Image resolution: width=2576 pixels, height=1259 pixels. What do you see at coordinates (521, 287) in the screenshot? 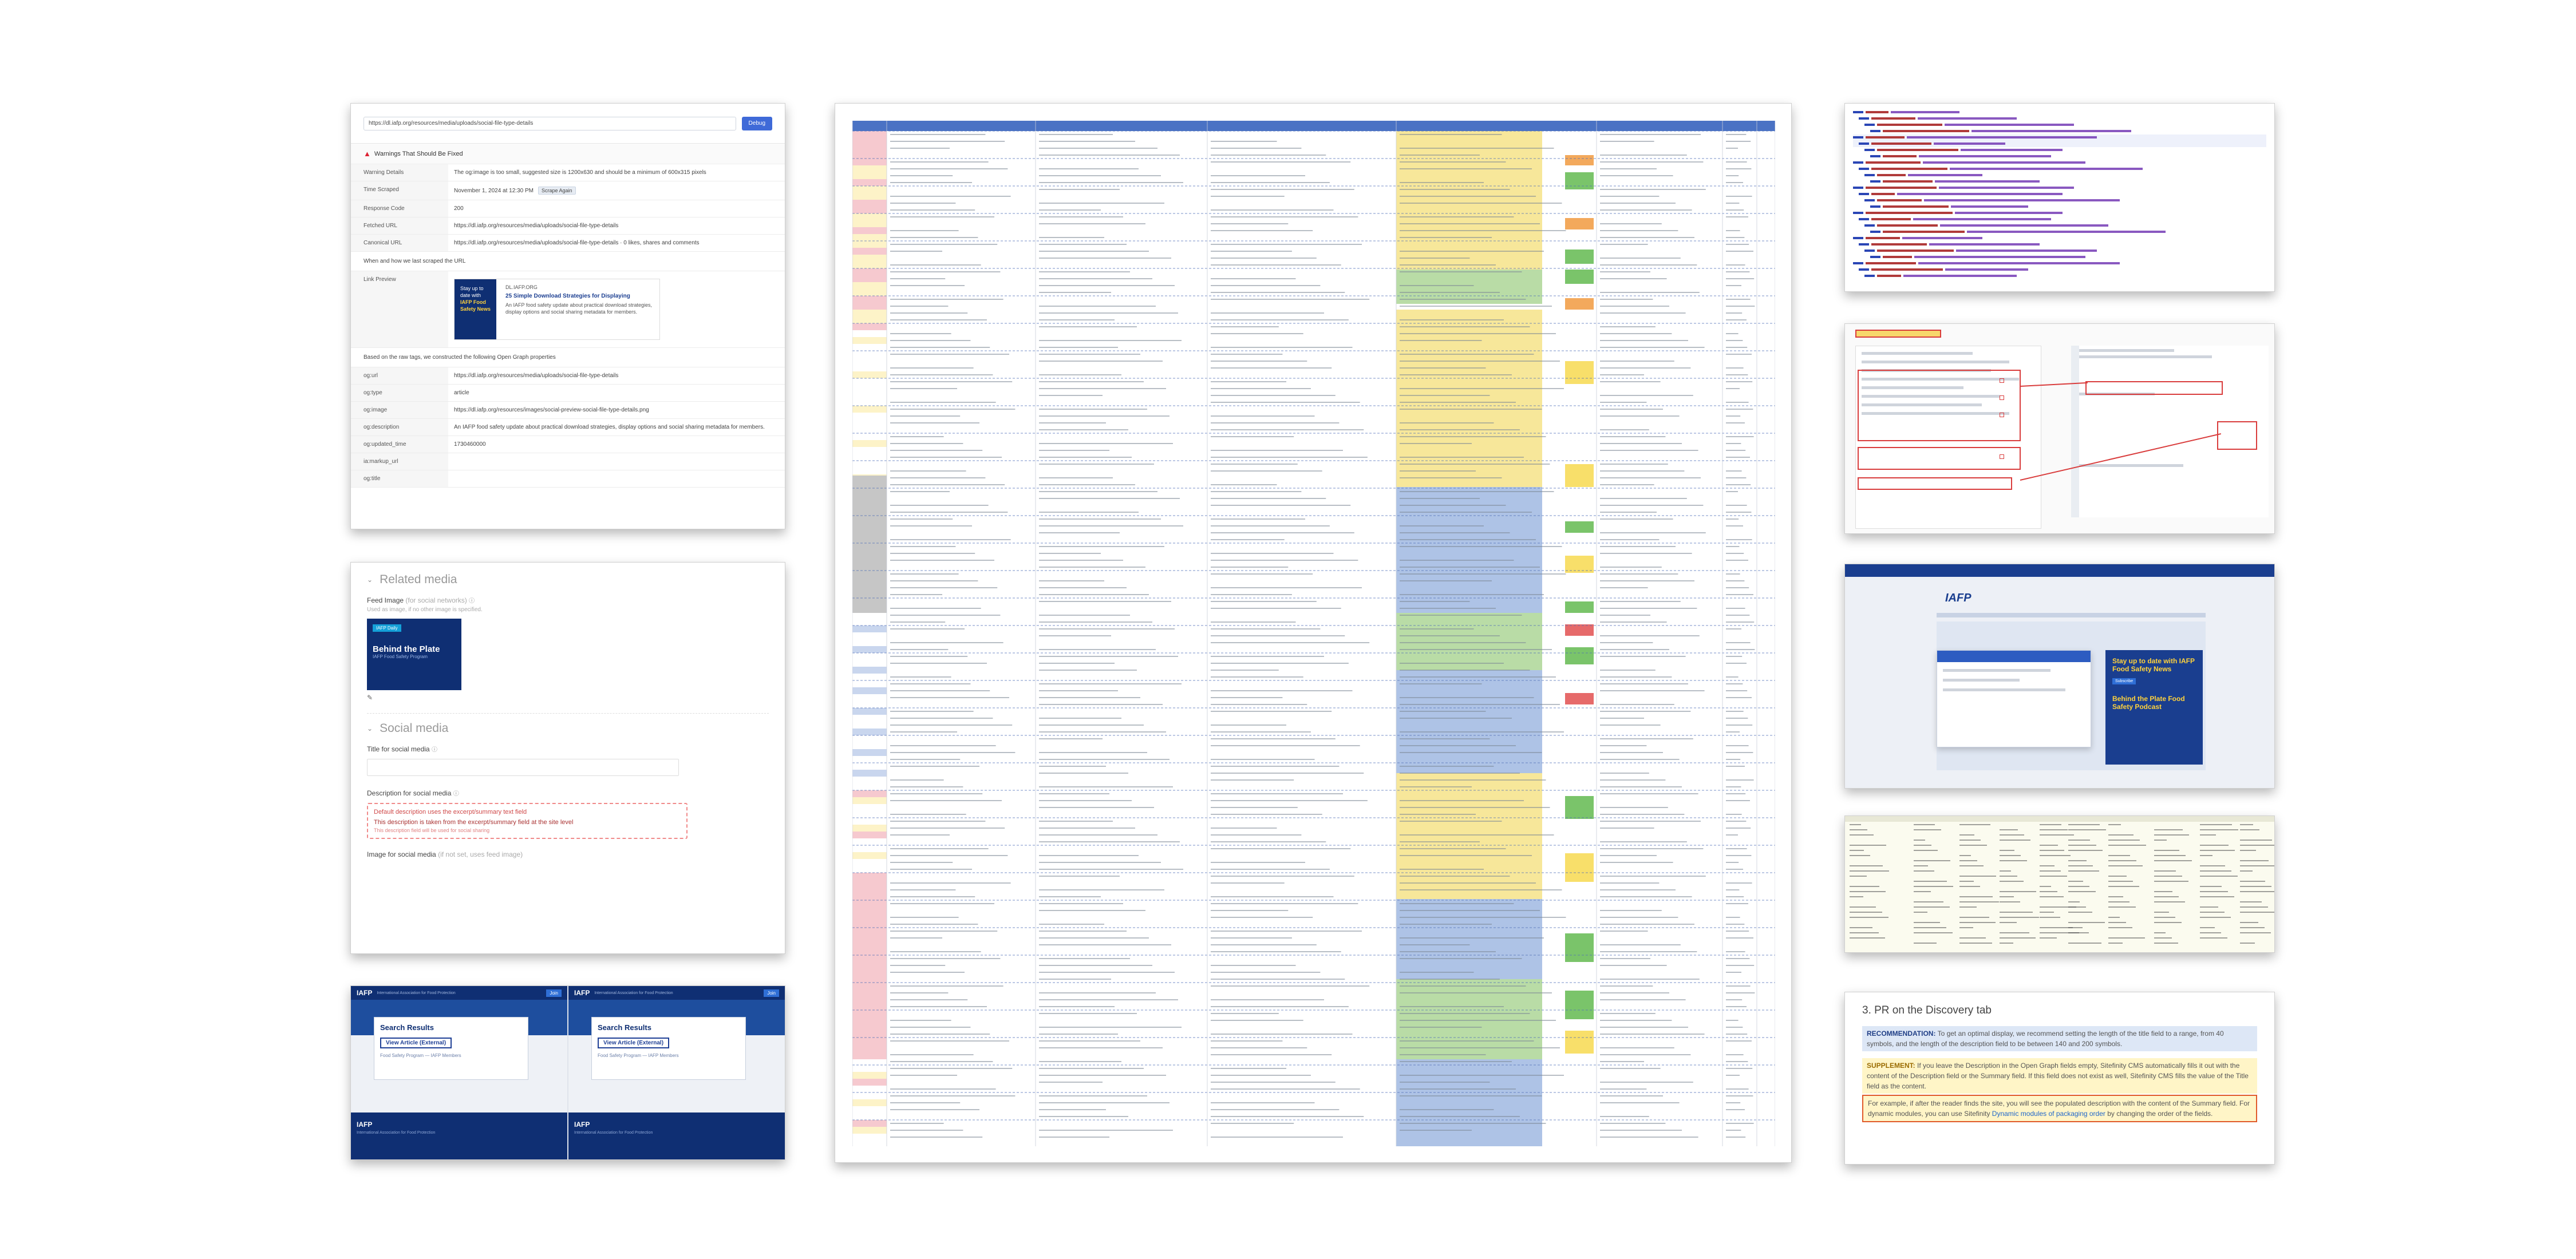
I see `preview-site: DL.IAFP.ORG` at bounding box center [521, 287].